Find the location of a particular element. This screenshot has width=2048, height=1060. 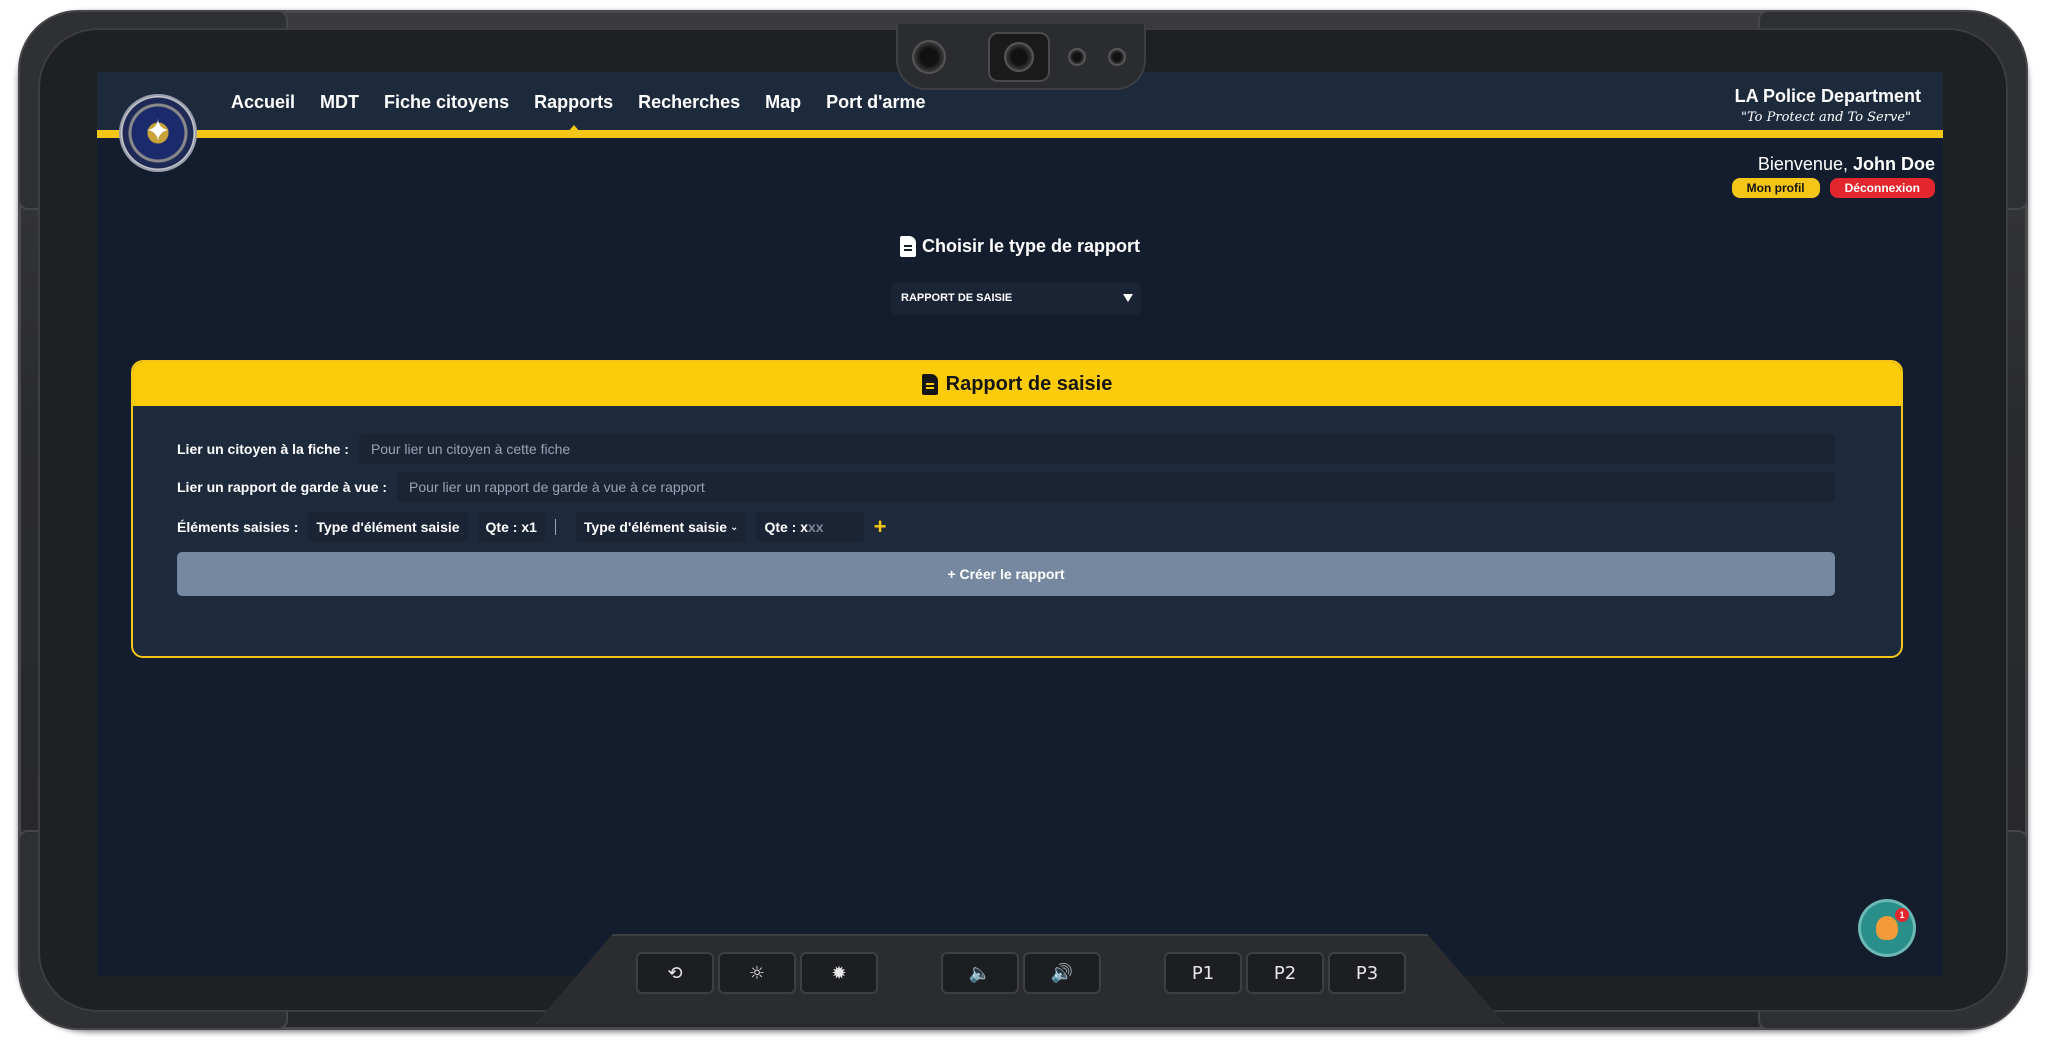

hardware-group-volume: 🔈 🔊 is located at coordinates (1021, 973).